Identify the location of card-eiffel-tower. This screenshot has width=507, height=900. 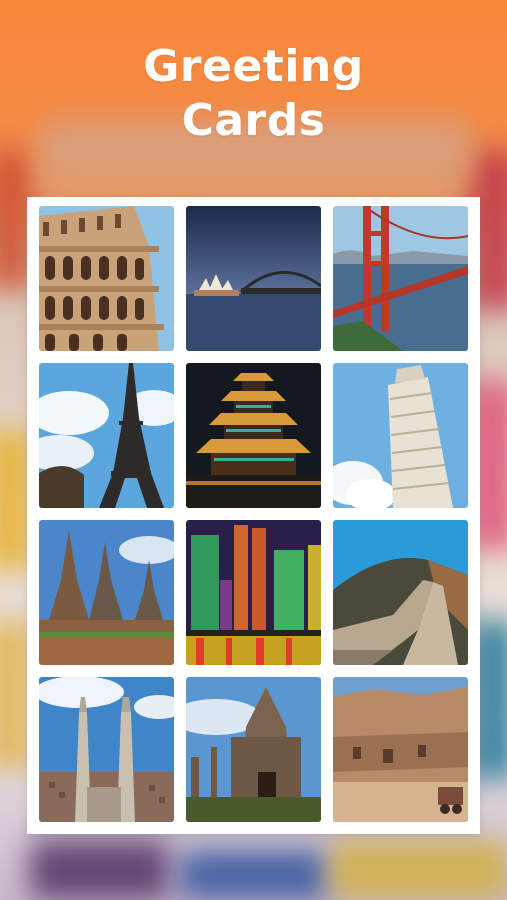
(106, 435).